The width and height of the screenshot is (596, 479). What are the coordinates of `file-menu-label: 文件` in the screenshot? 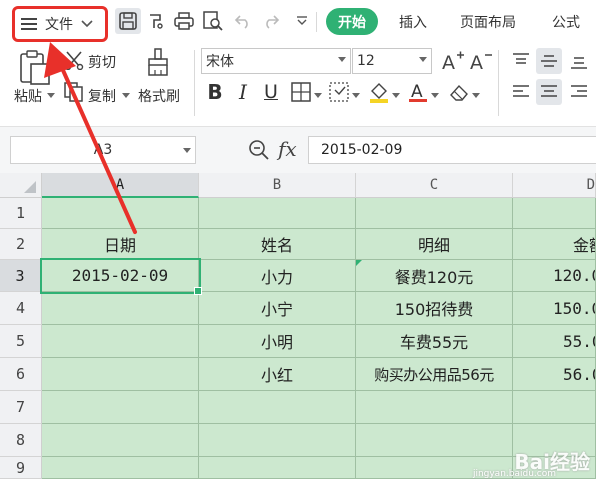 It's located at (59, 25).